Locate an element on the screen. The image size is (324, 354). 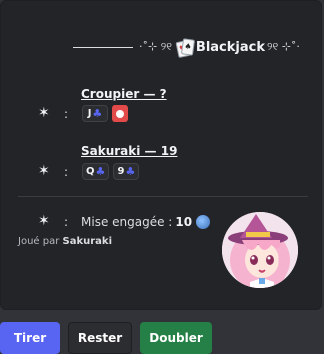
player-colon: : is located at coordinates (66, 172).